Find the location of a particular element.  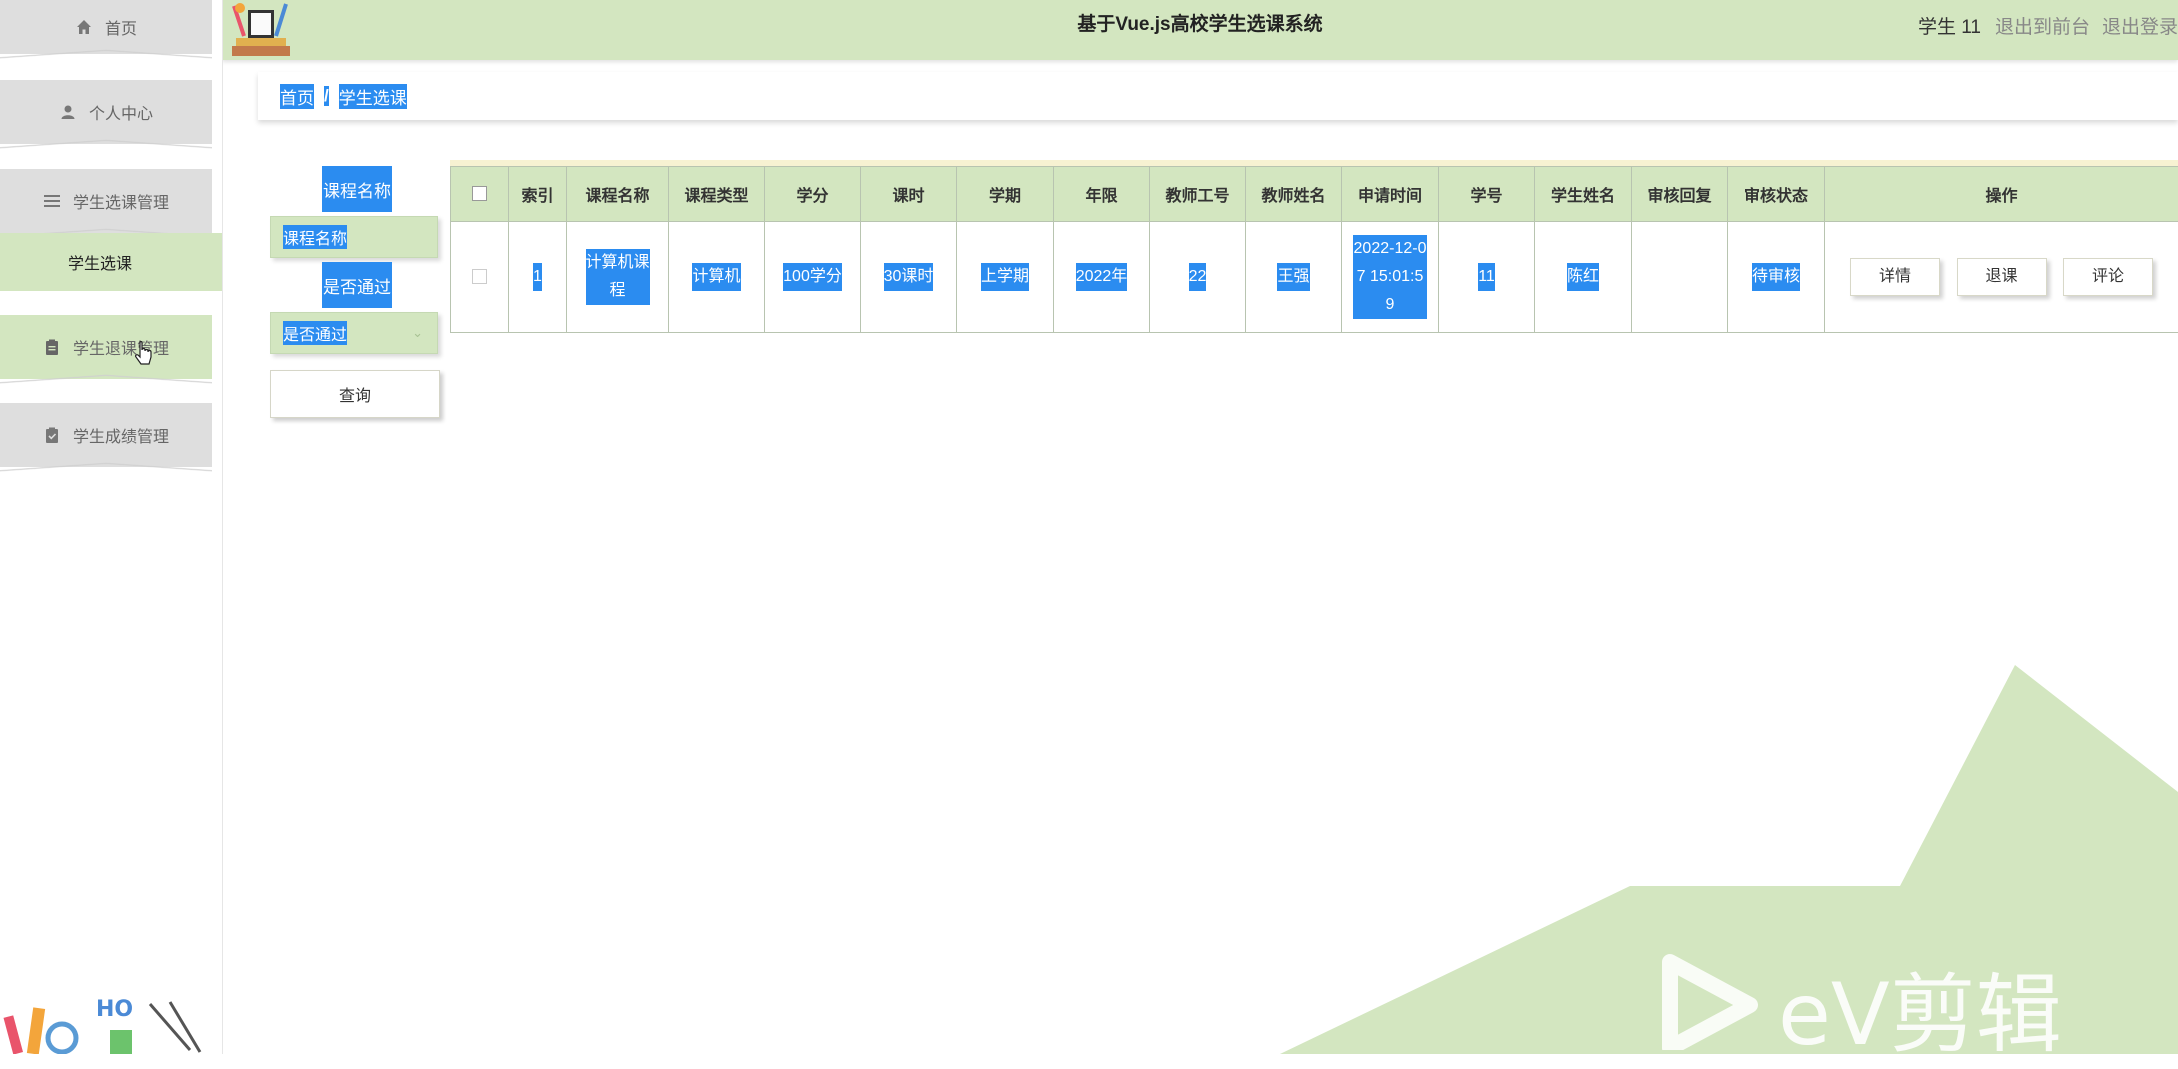

sidebar-item-course-selection: 学生选课管理 is located at coordinates (106, 201).